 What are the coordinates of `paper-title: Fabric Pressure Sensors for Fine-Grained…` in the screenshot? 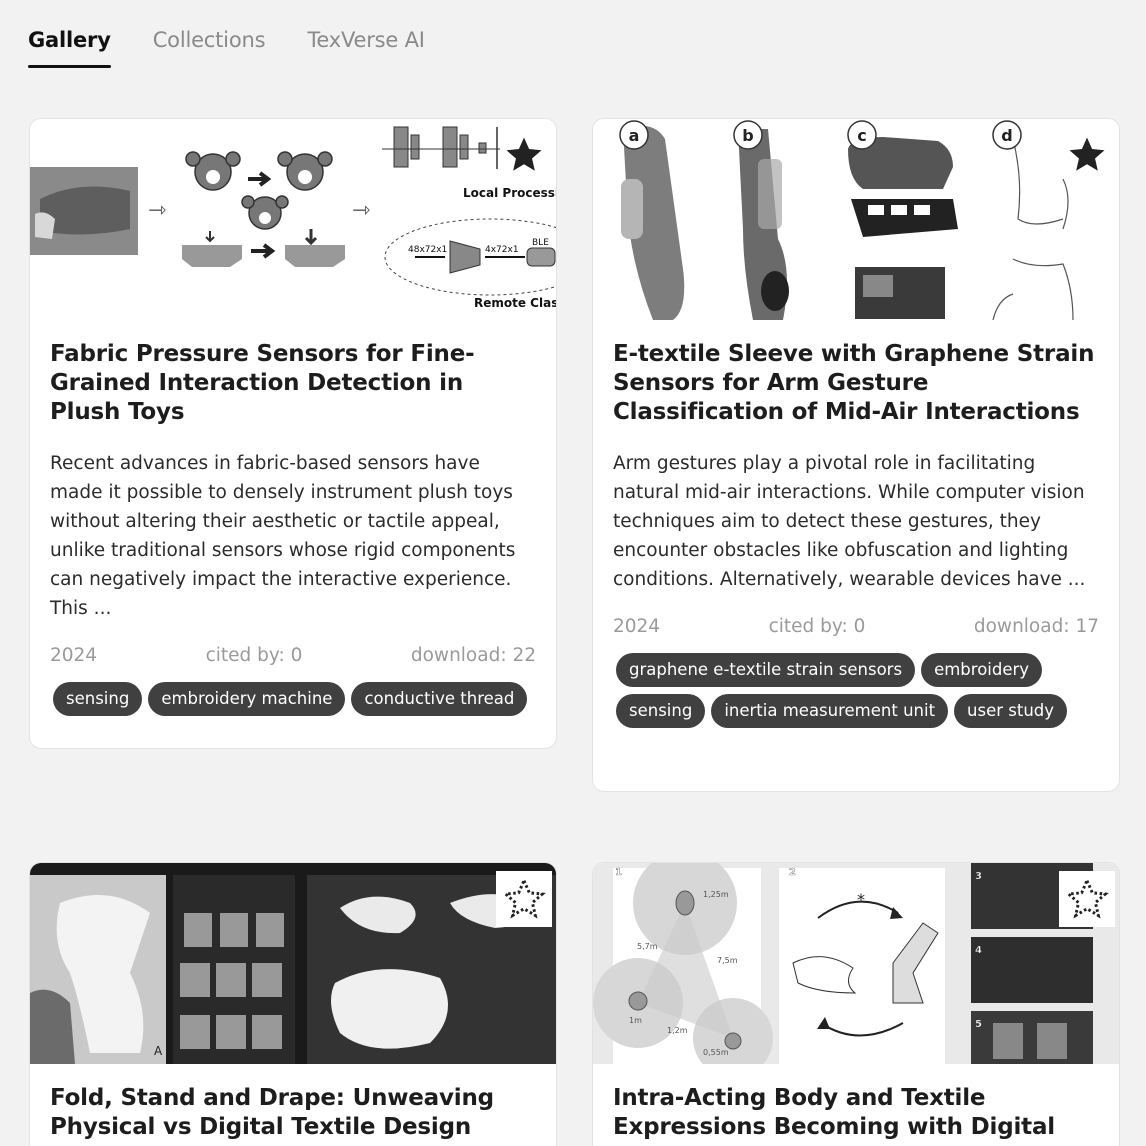 It's located at (293, 383).